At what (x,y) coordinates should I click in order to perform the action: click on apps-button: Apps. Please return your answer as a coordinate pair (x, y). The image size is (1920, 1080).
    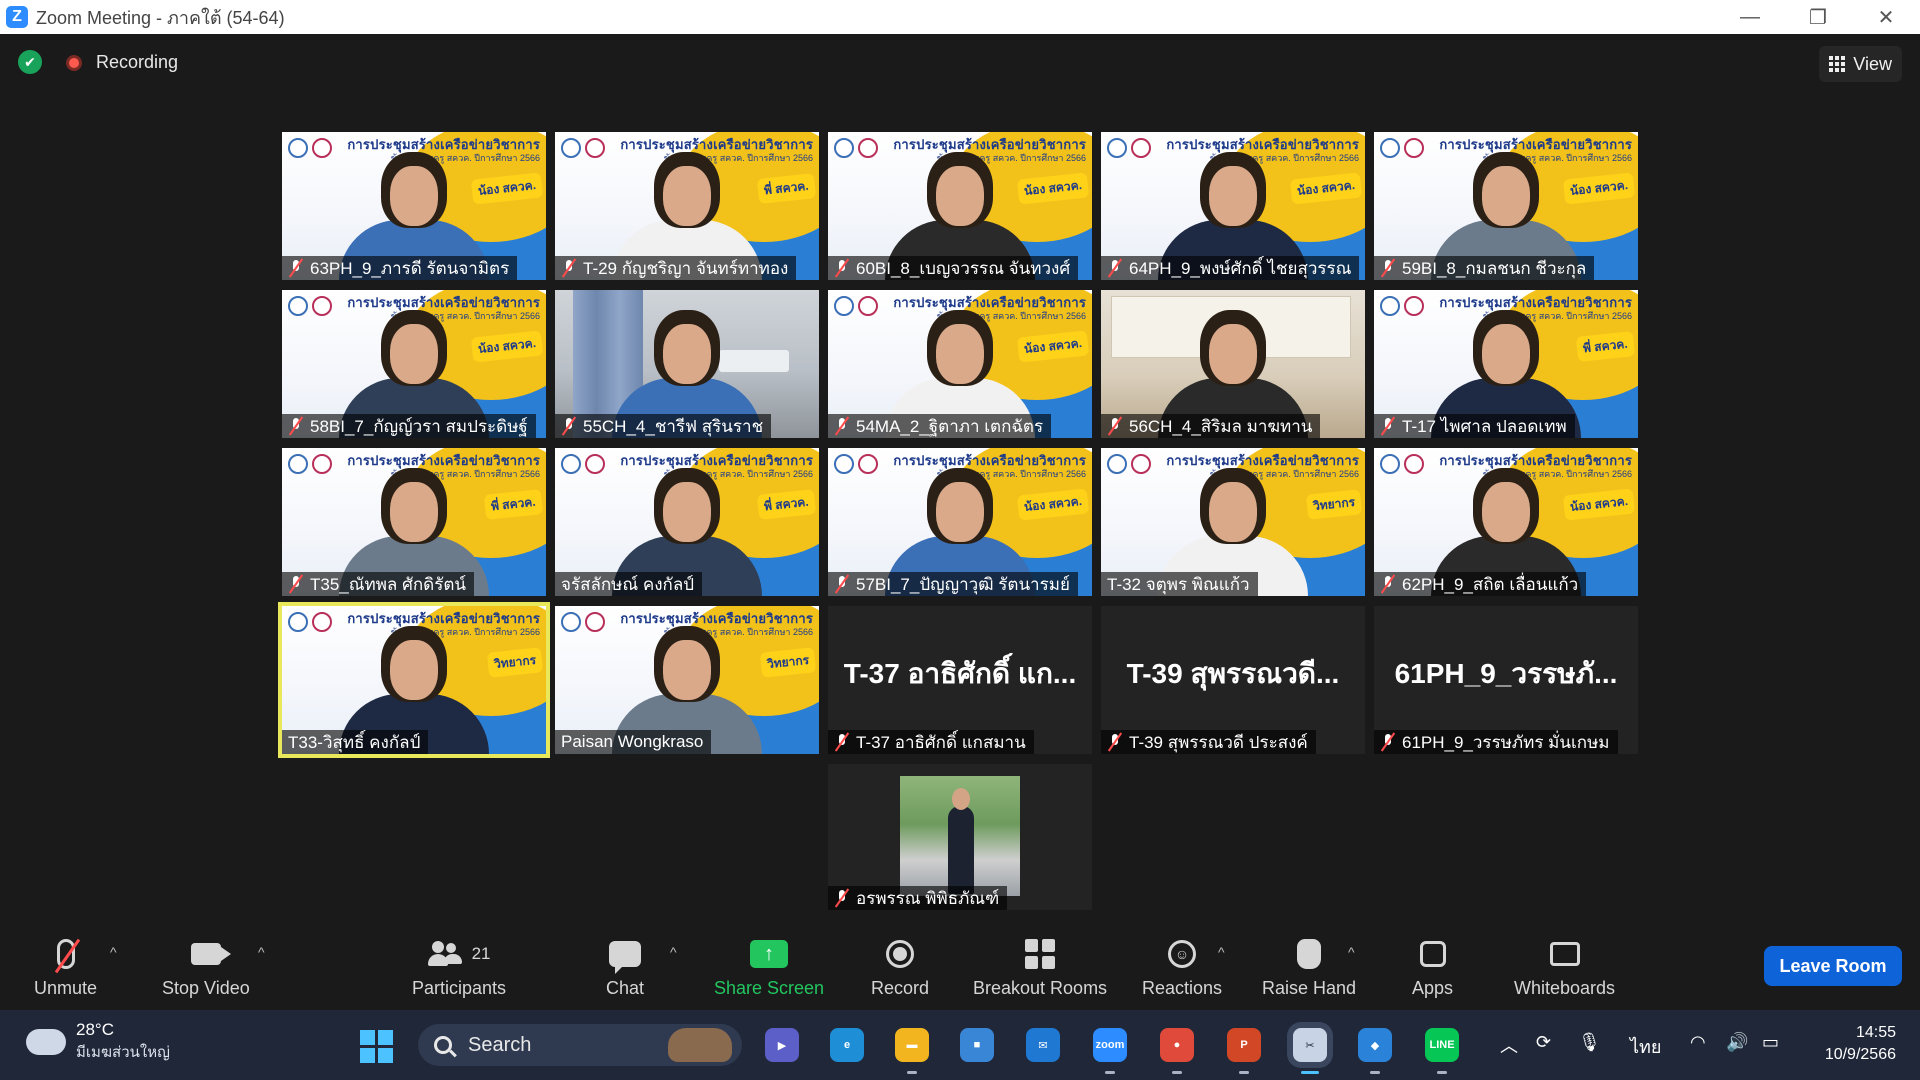
    Looking at the image, I should click on (1432, 967).